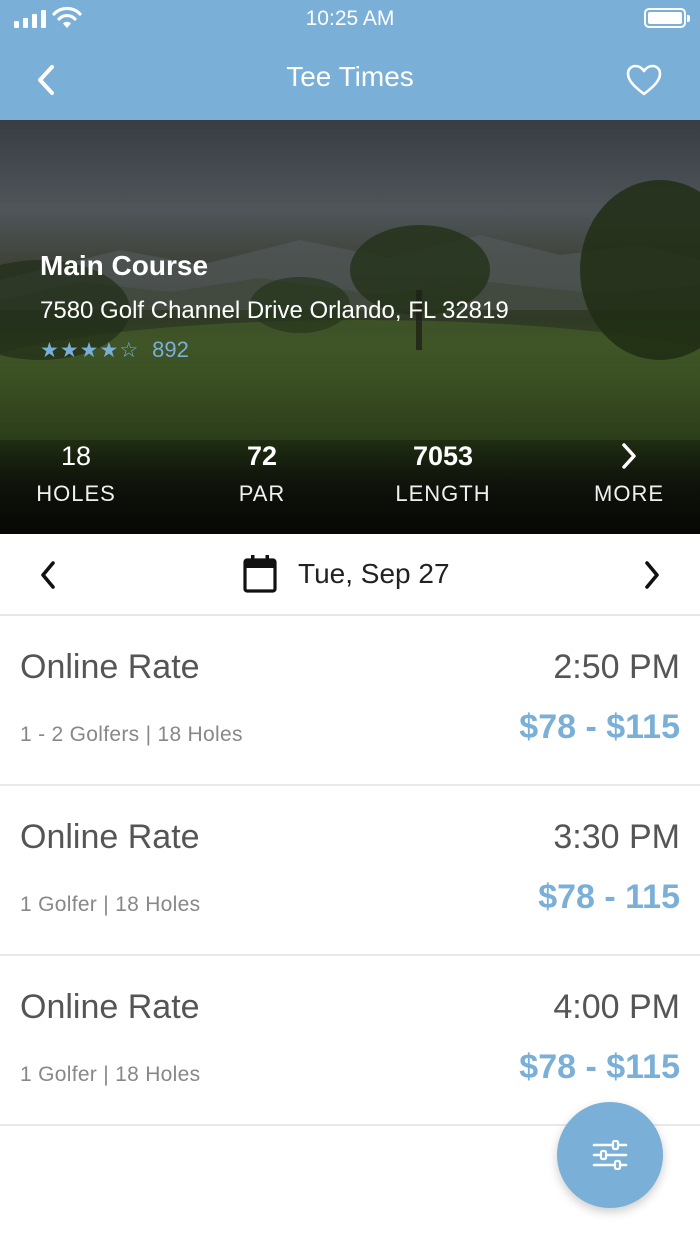 The height and width of the screenshot is (1244, 700). I want to click on stat-label: HOLES, so click(76, 493).